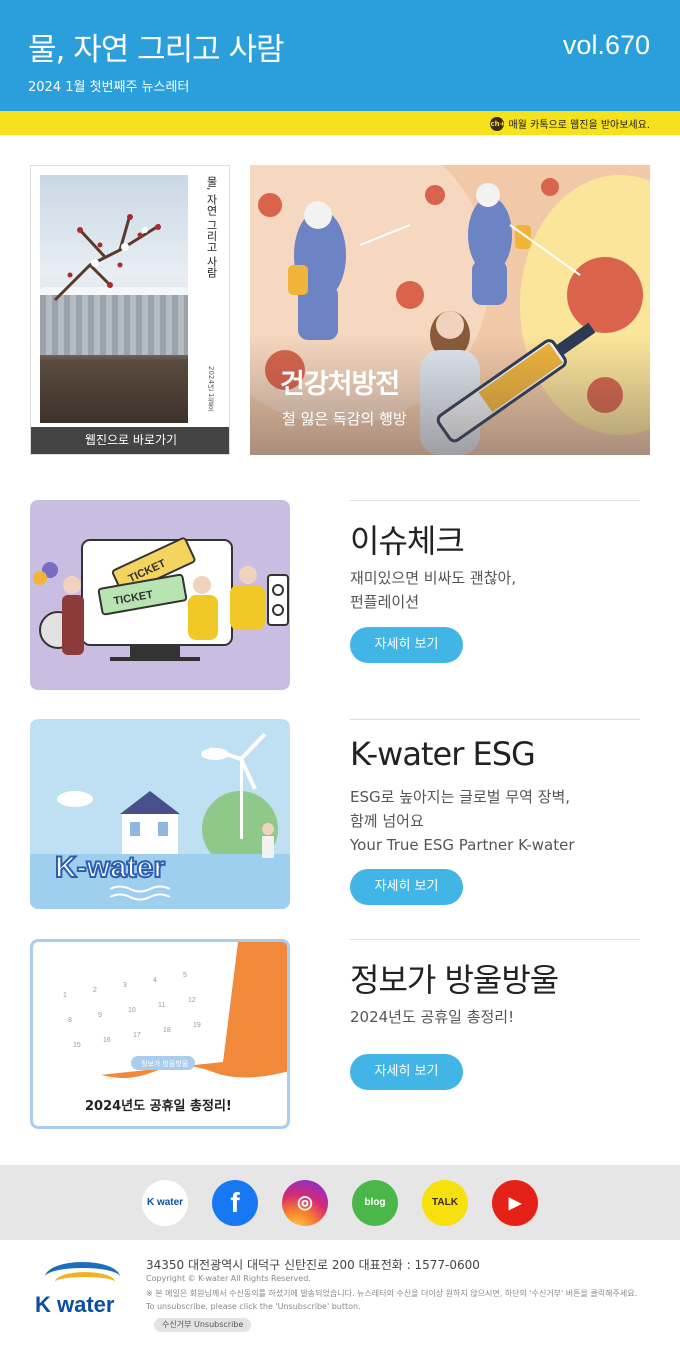 This screenshot has height=1345, width=680. What do you see at coordinates (450, 310) in the screenshot?
I see `hero-banner: 건강처방전 철 잃은 독감의 행방` at bounding box center [450, 310].